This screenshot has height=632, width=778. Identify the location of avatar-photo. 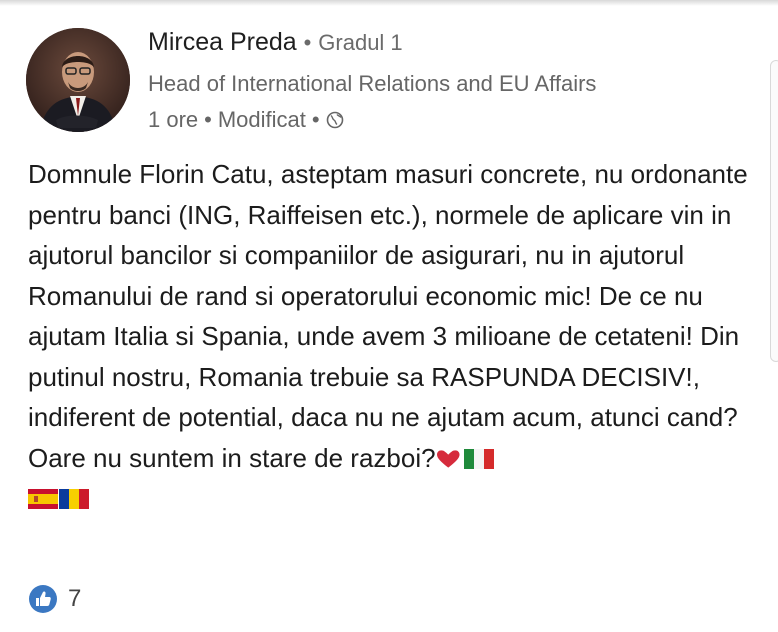
(78, 80).